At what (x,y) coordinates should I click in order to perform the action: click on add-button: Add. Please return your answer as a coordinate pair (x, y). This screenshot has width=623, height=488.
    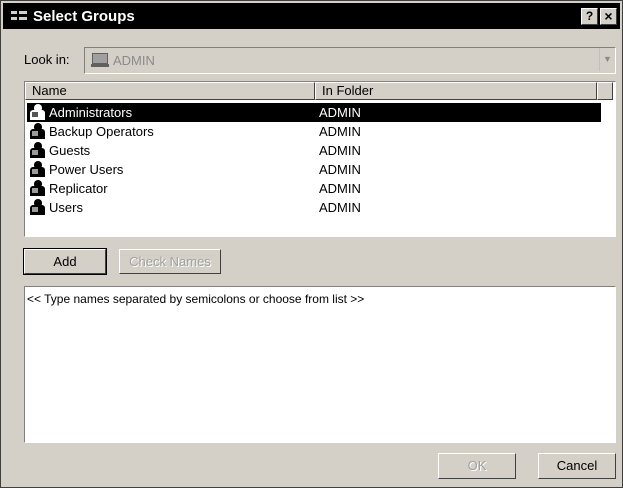
    Looking at the image, I should click on (65, 261).